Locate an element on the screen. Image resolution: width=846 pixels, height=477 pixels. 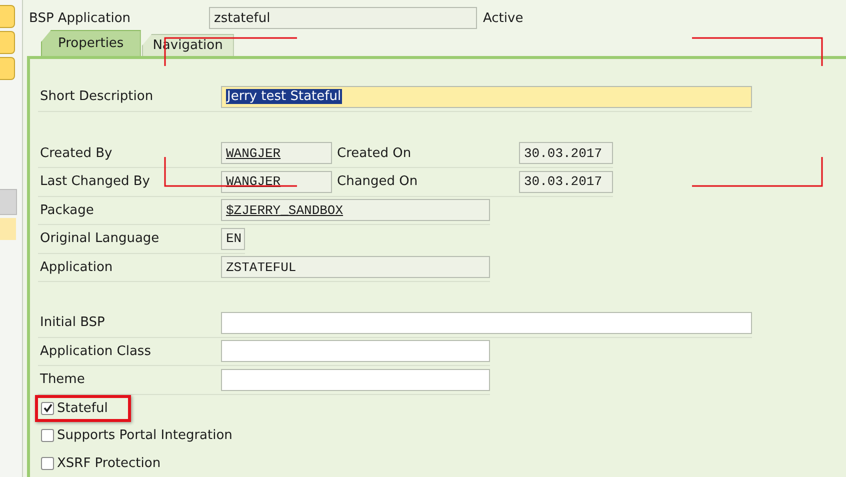
field-label: Original Language is located at coordinates (99, 238).